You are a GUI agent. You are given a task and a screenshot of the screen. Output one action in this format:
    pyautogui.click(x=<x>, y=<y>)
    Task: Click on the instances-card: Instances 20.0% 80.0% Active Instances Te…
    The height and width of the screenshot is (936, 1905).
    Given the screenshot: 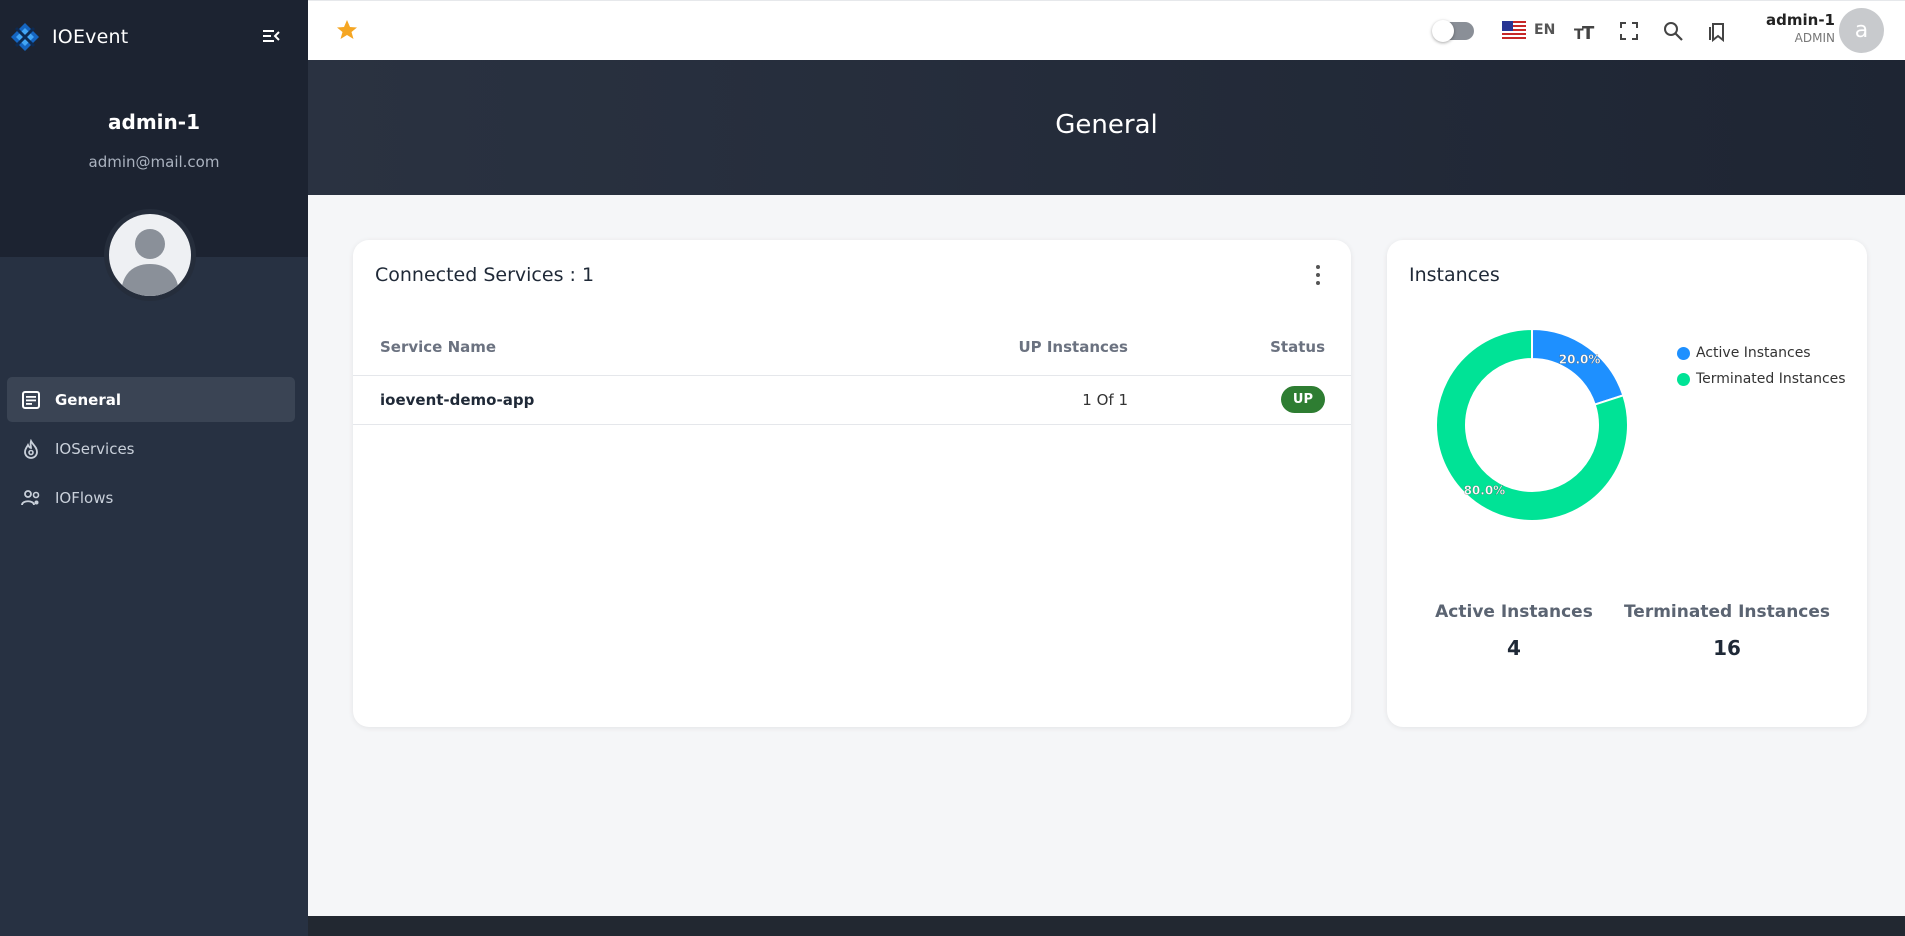 What is the action you would take?
    pyautogui.click(x=1627, y=483)
    